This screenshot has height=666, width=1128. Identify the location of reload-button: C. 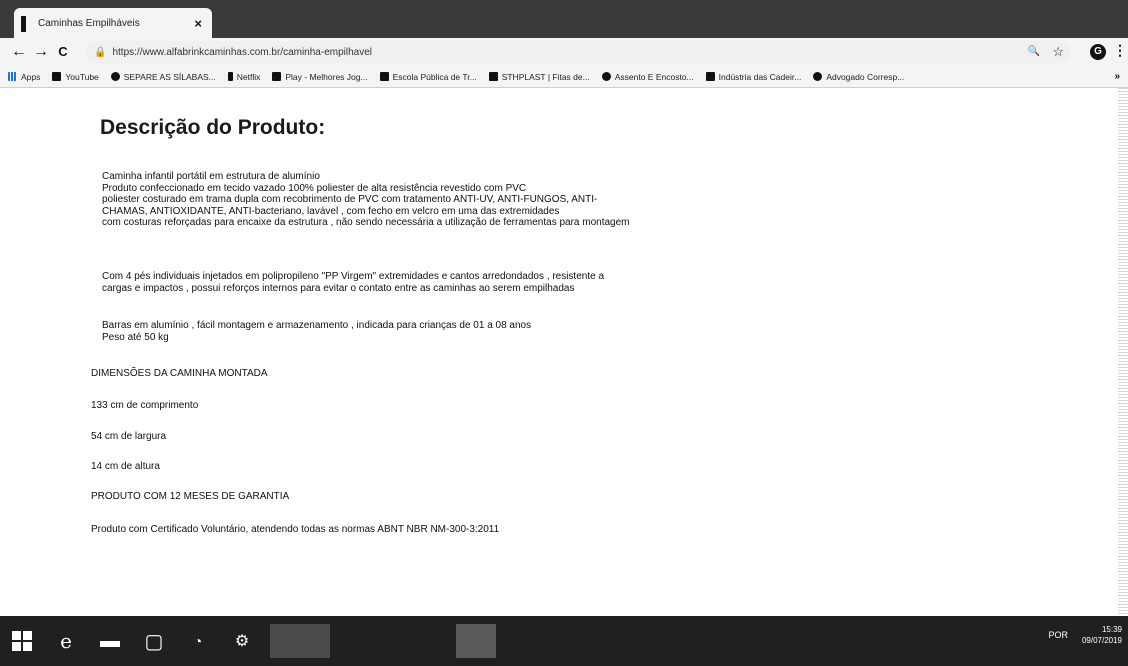
(63, 52).